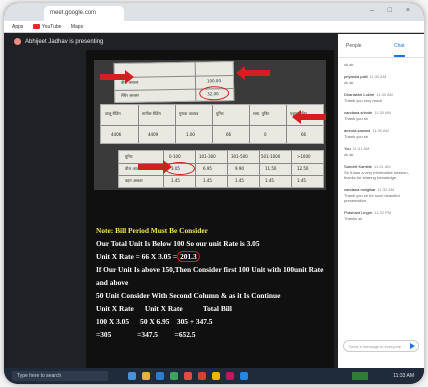 Image resolution: width=428 pixels, height=387 pixels. I want to click on bookmarks-bar: Apps YouTube Maps, so click(214, 27).